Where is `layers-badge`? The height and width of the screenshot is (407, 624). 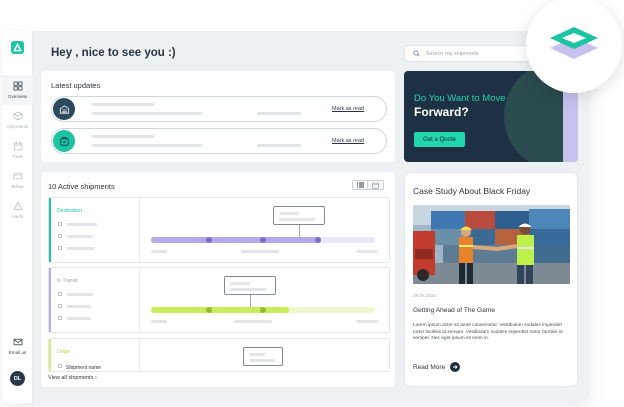
layers-badge is located at coordinates (574, 46).